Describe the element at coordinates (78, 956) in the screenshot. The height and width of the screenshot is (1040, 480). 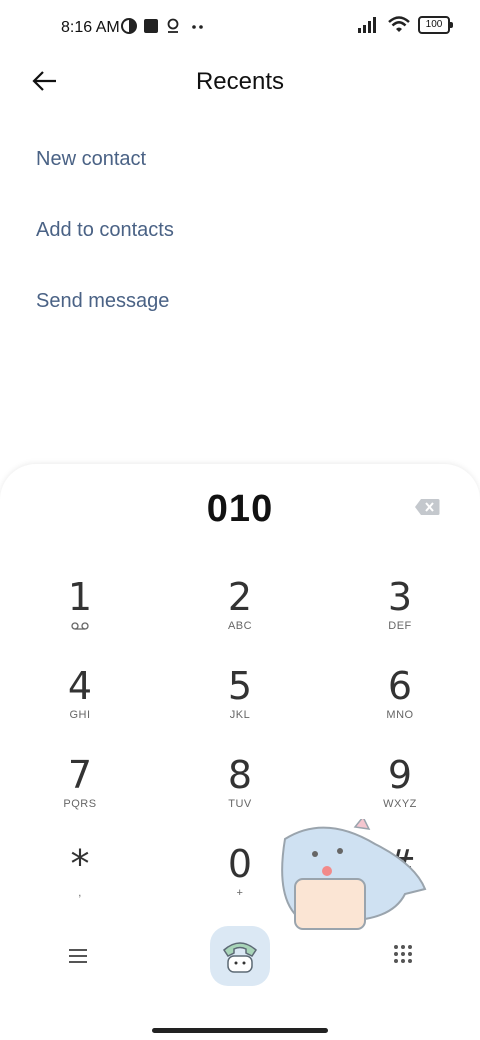
I see `menu-icon` at that location.